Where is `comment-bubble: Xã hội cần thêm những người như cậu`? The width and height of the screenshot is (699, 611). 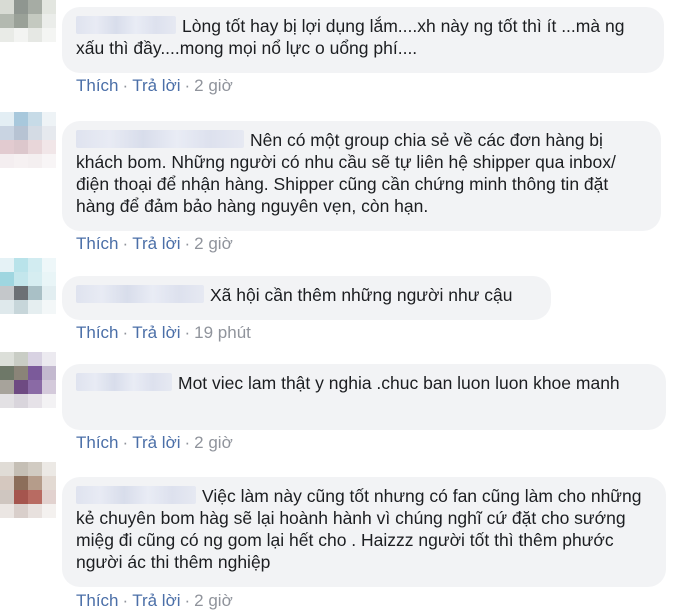
comment-bubble: Xã hội cần thêm những người như cậu is located at coordinates (306, 298).